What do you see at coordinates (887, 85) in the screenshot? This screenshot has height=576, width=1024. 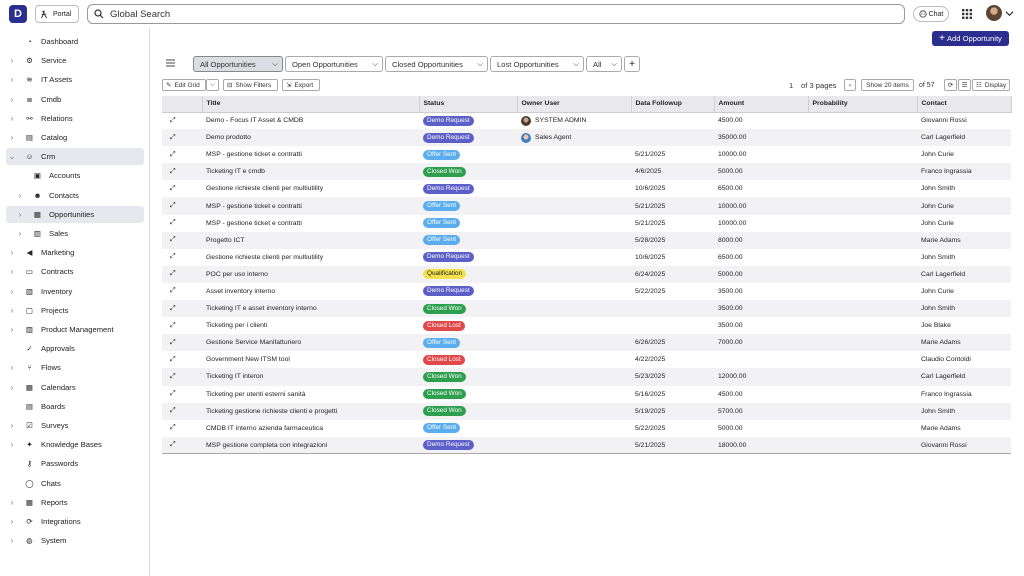 I see `page-size-select: Show 20 items` at bounding box center [887, 85].